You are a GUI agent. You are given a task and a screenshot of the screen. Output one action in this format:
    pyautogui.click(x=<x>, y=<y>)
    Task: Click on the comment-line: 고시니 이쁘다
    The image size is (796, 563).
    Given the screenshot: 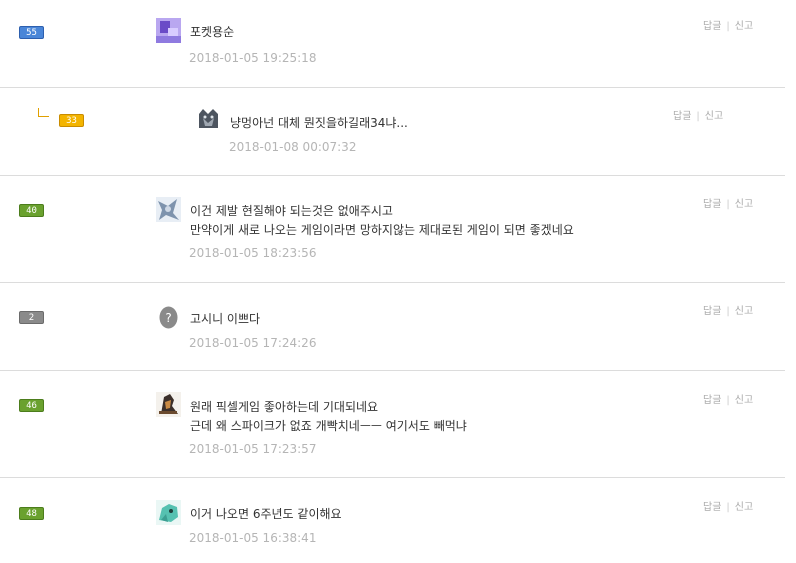 What is the action you would take?
    pyautogui.click(x=225, y=319)
    